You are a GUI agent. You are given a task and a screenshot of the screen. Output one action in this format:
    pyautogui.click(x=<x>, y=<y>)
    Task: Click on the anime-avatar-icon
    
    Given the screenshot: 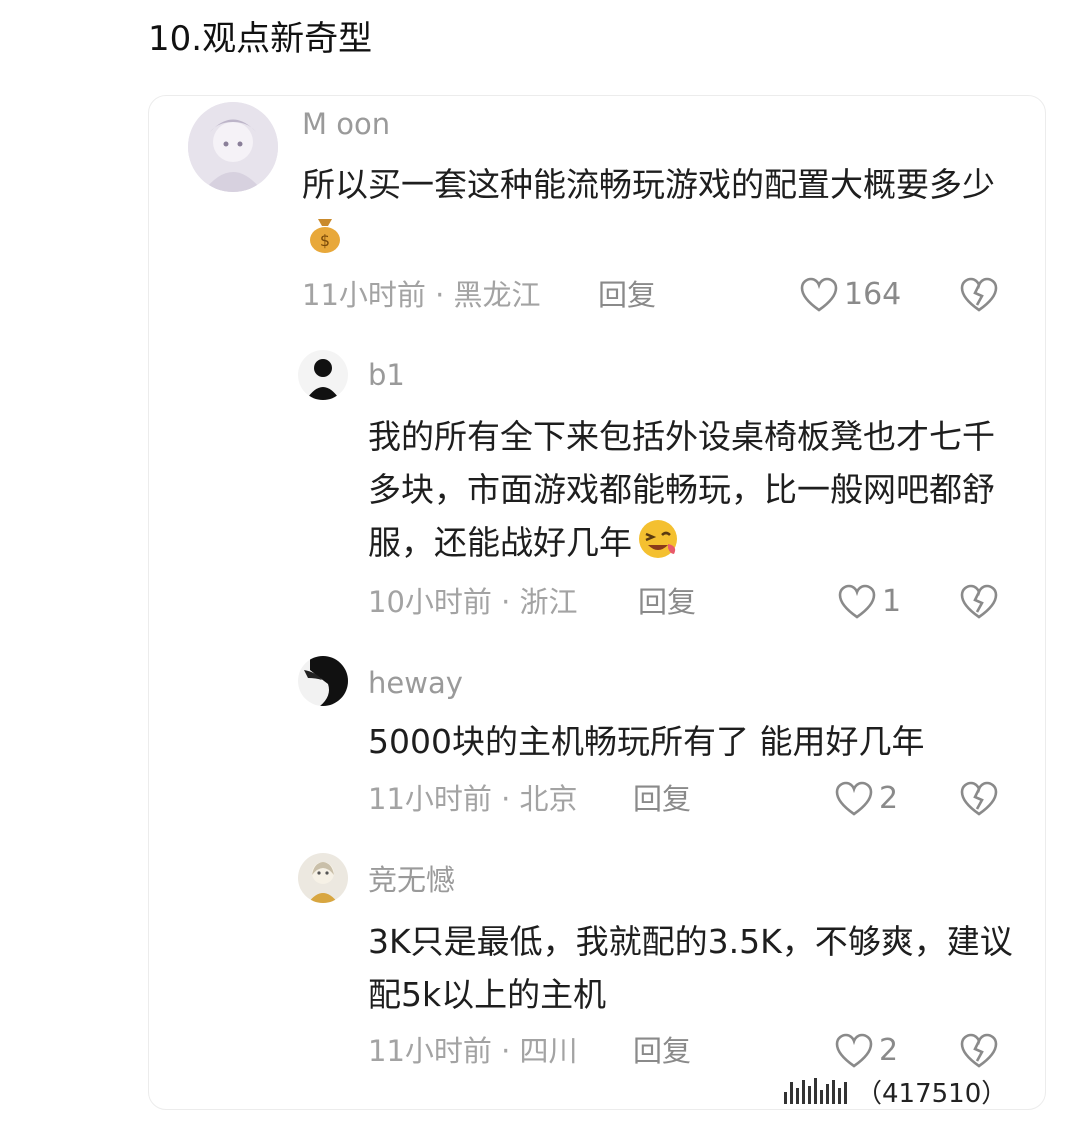 What is the action you would take?
    pyautogui.click(x=233, y=147)
    